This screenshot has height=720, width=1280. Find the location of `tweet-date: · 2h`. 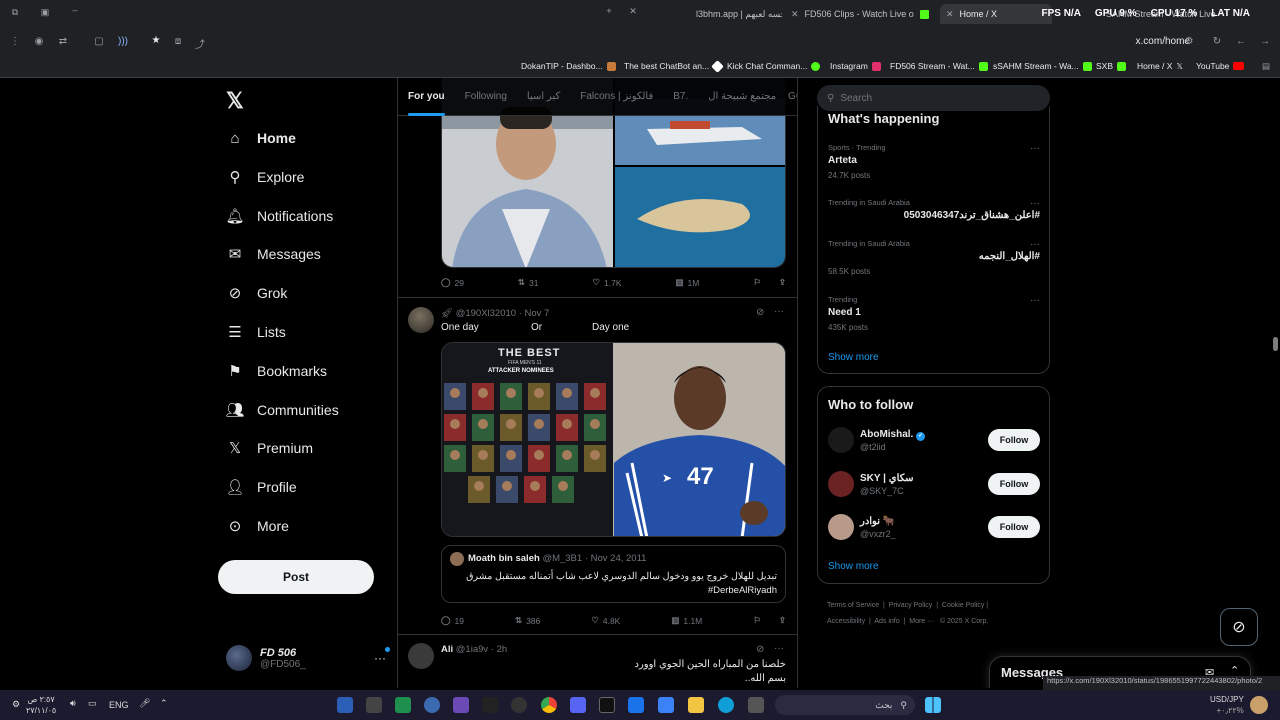

tweet-date: · 2h is located at coordinates (499, 649).